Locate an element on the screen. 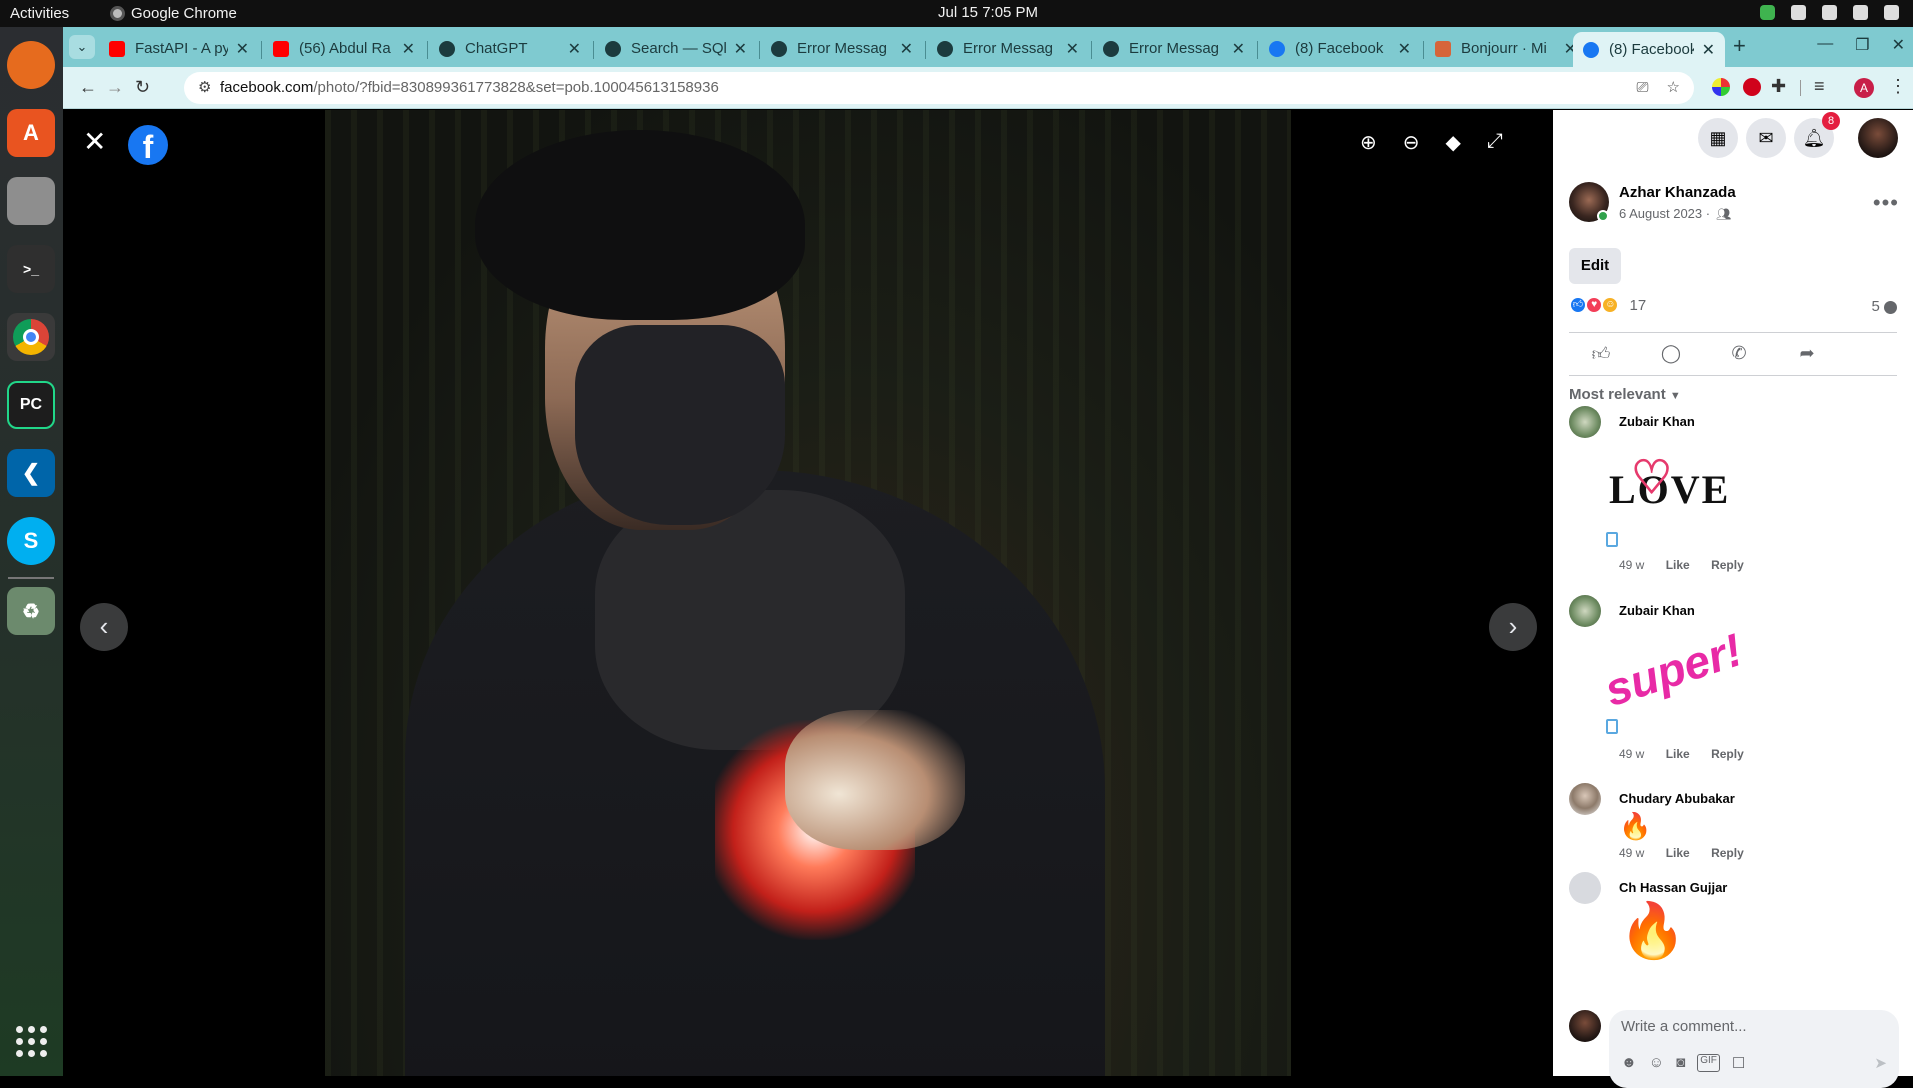 The image size is (1913, 1088). adblock-extension-icon is located at coordinates (1752, 87).